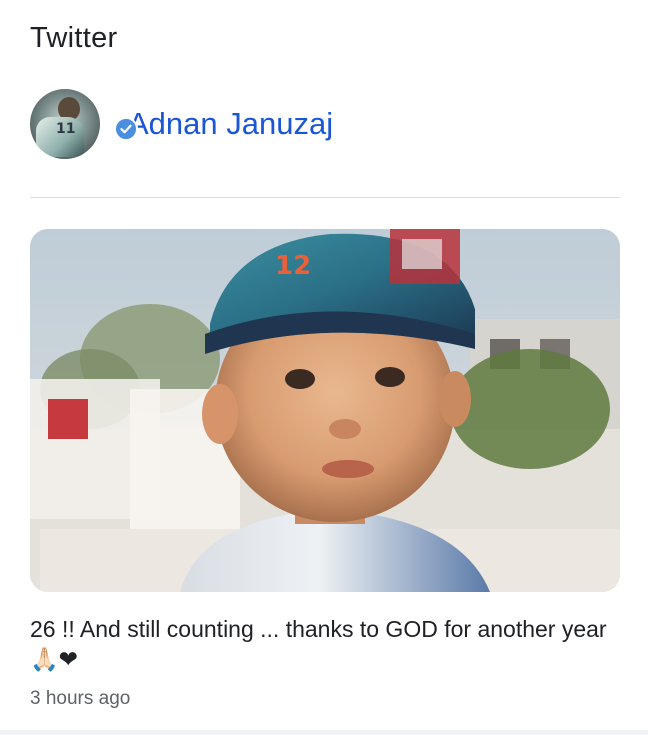  I want to click on avatar-jersey-number: 11, so click(66, 129).